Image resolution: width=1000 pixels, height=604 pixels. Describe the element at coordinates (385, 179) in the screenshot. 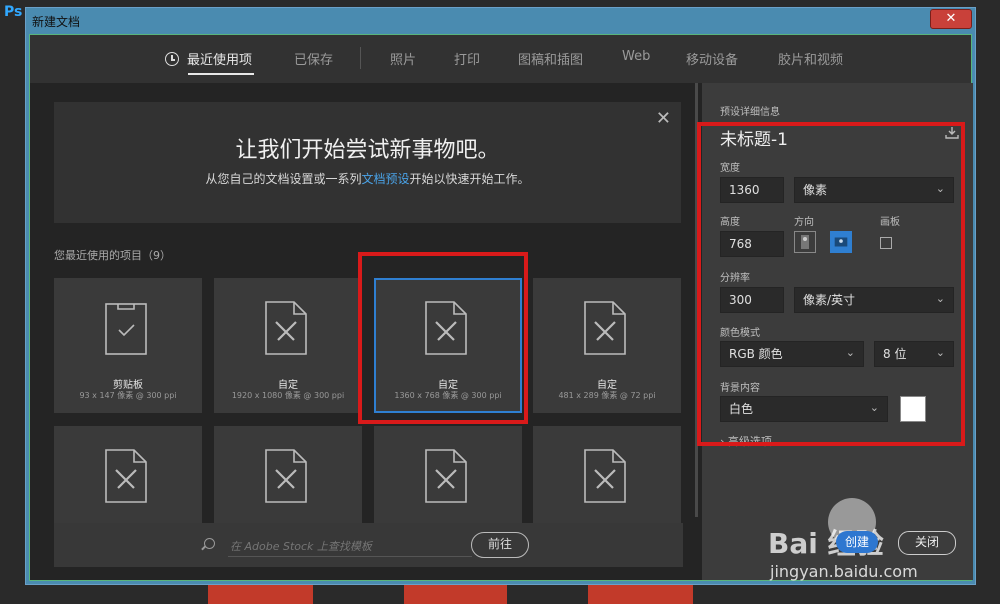

I see `presets-link: 文档预设` at that location.